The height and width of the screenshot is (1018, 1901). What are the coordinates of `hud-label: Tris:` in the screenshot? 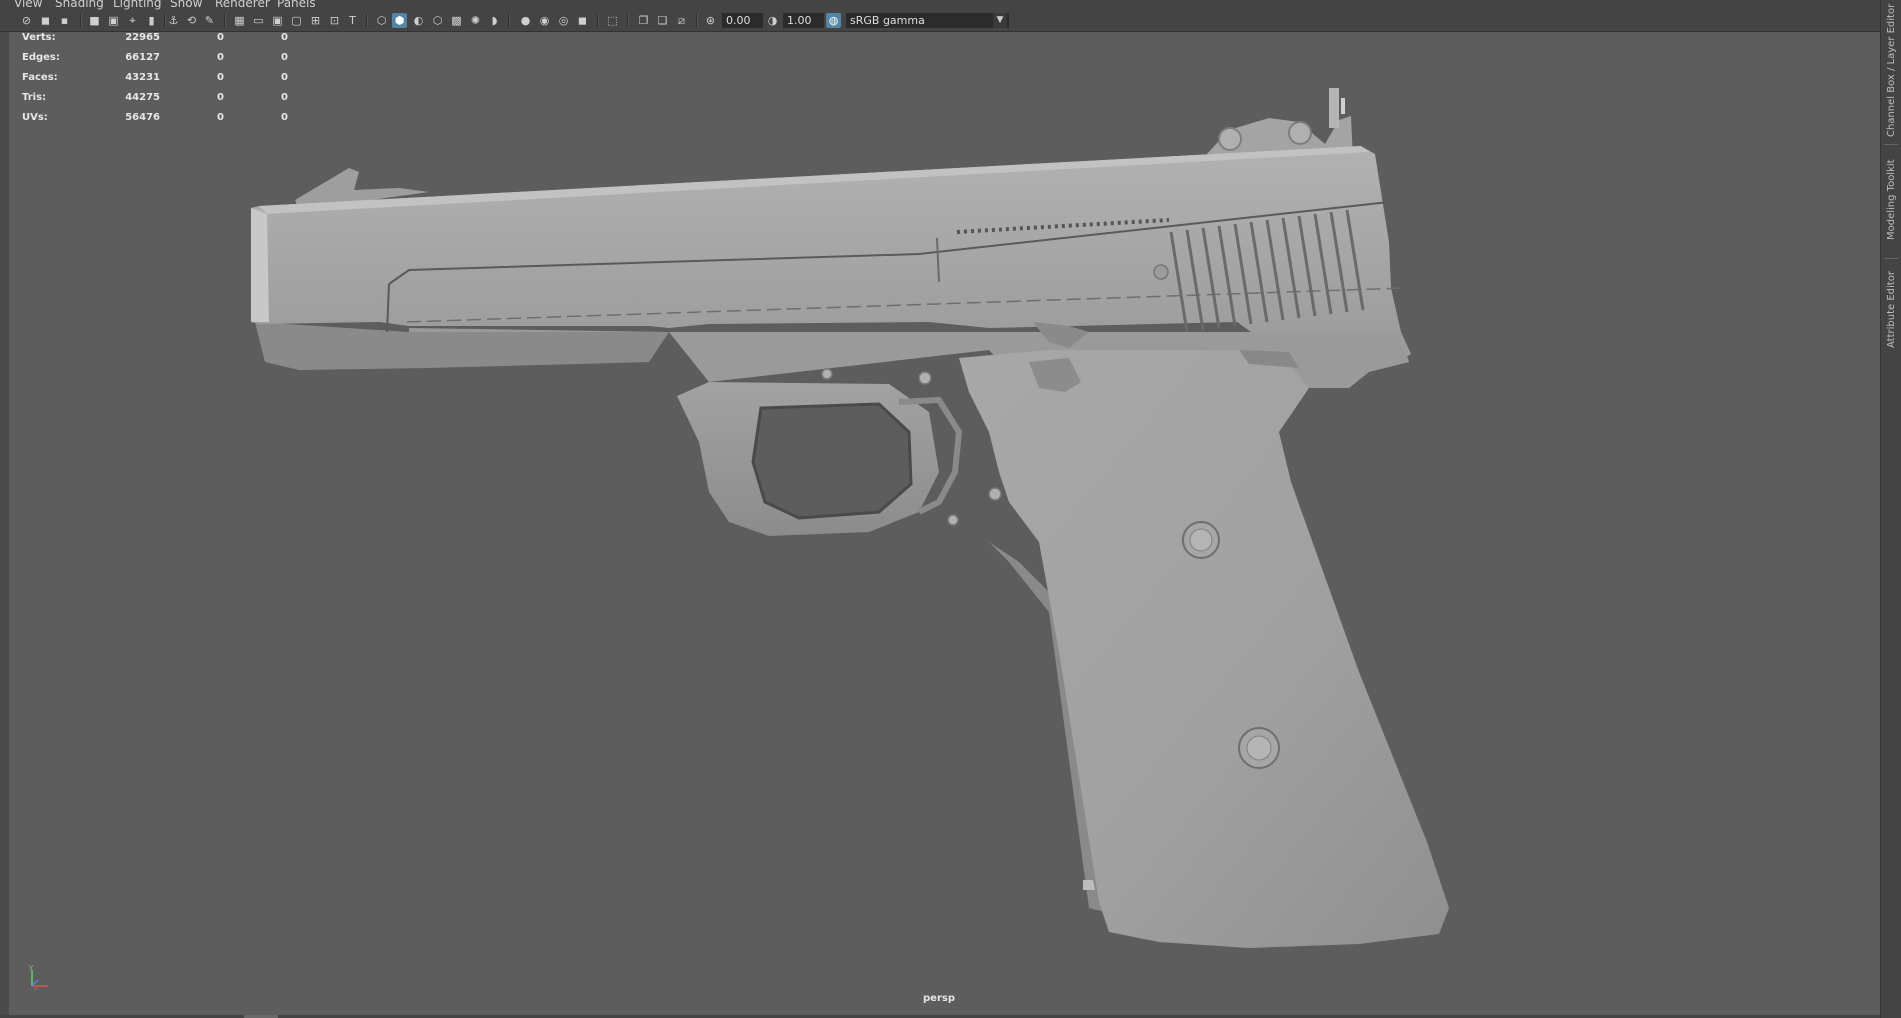 It's located at (34, 97).